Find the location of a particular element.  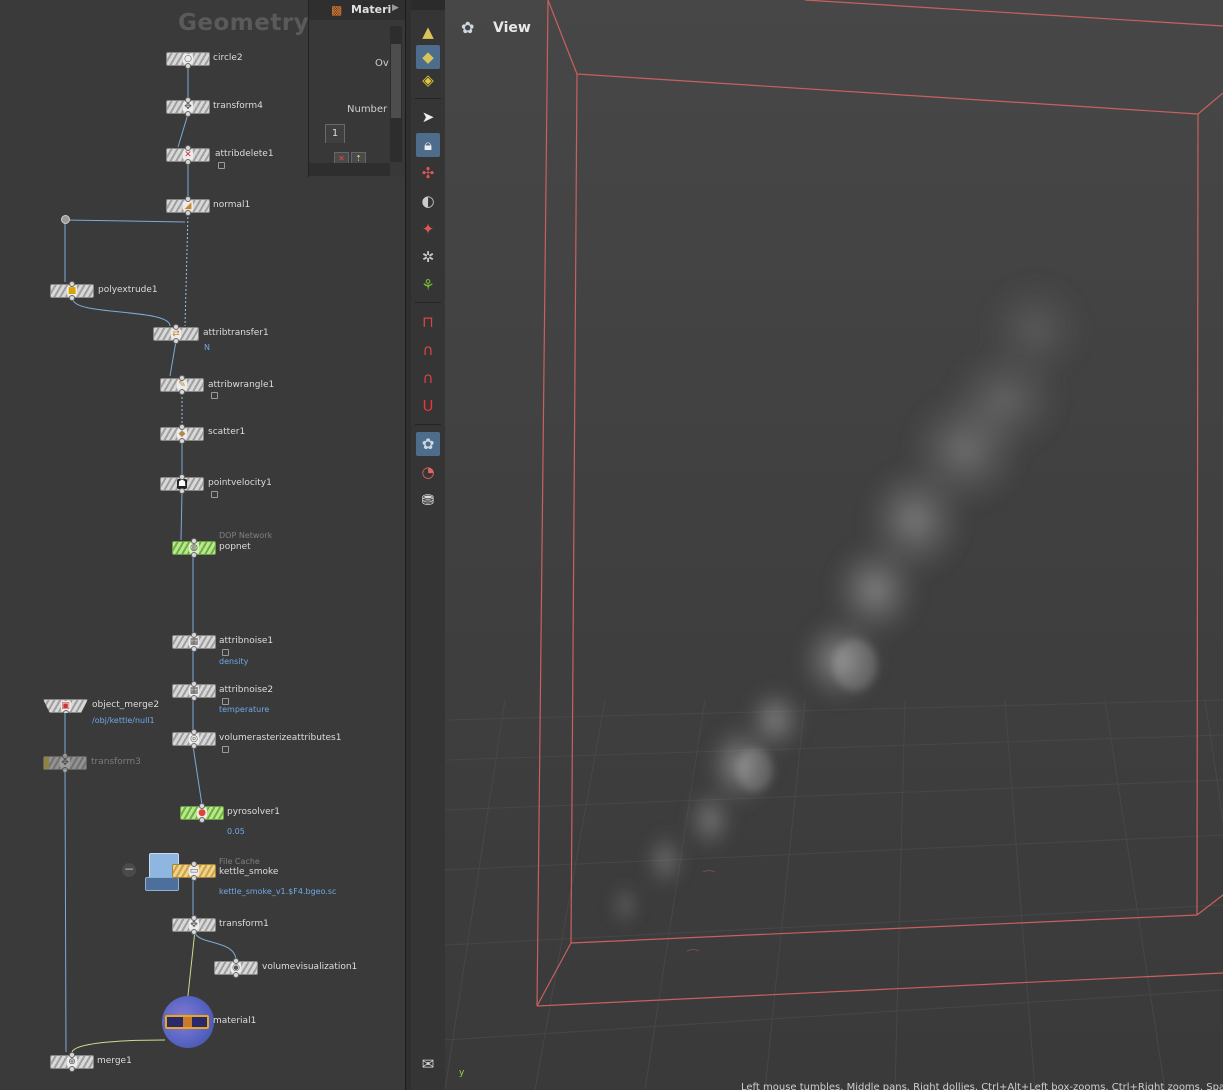

node-label: pointvelocity1 is located at coordinates (240, 483).